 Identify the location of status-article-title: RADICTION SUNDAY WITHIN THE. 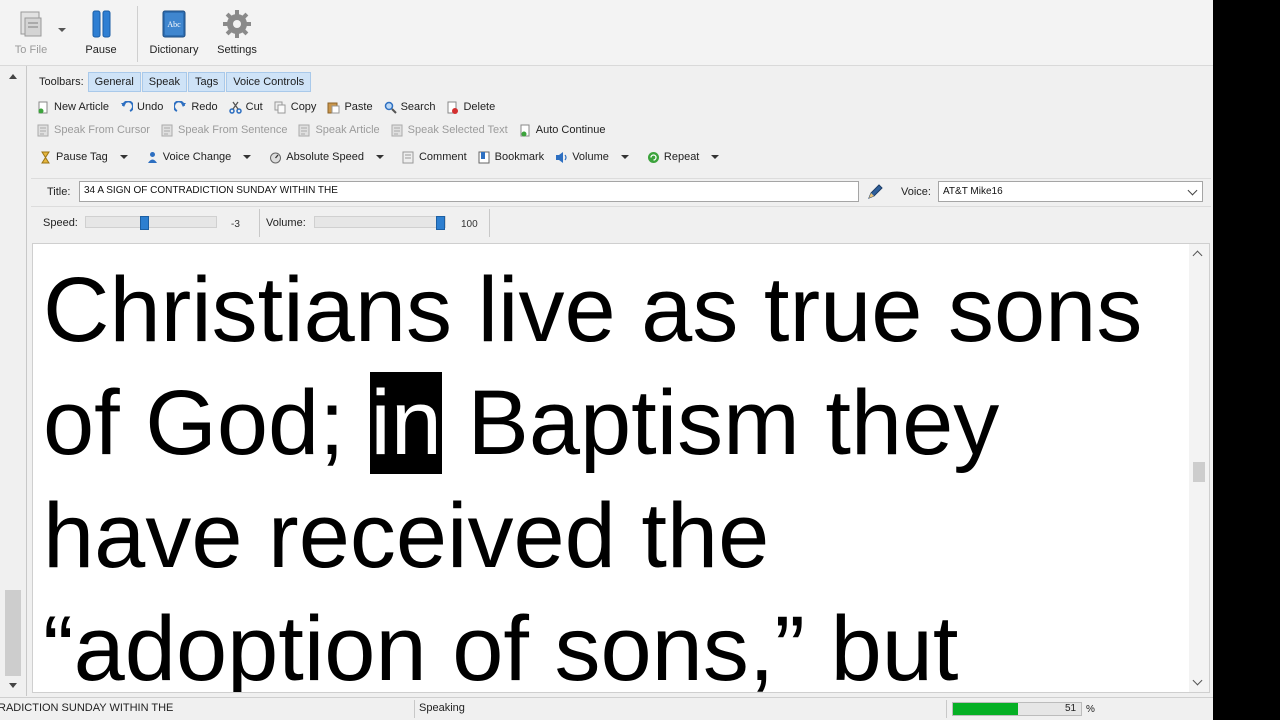
(87, 708).